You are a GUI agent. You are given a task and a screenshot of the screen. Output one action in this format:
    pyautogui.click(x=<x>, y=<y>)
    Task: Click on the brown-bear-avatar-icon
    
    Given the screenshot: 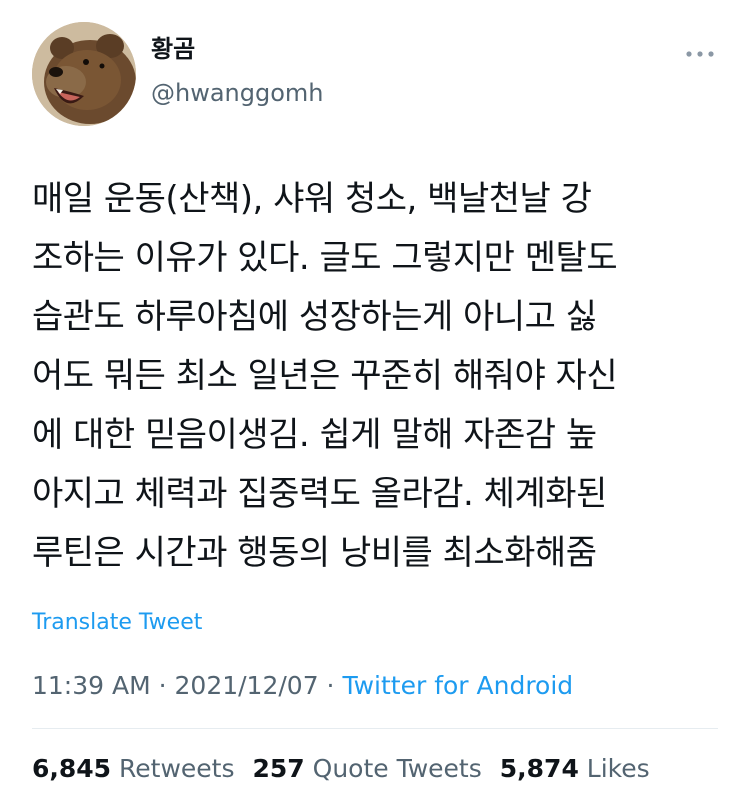 What is the action you would take?
    pyautogui.click(x=84, y=74)
    